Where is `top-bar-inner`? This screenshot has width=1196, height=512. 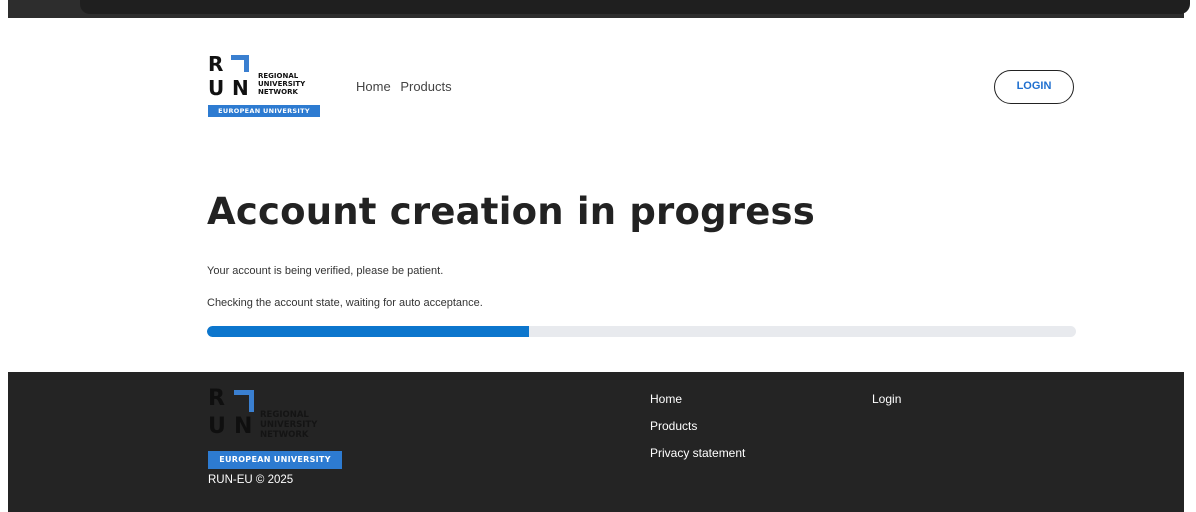 top-bar-inner is located at coordinates (635, 7).